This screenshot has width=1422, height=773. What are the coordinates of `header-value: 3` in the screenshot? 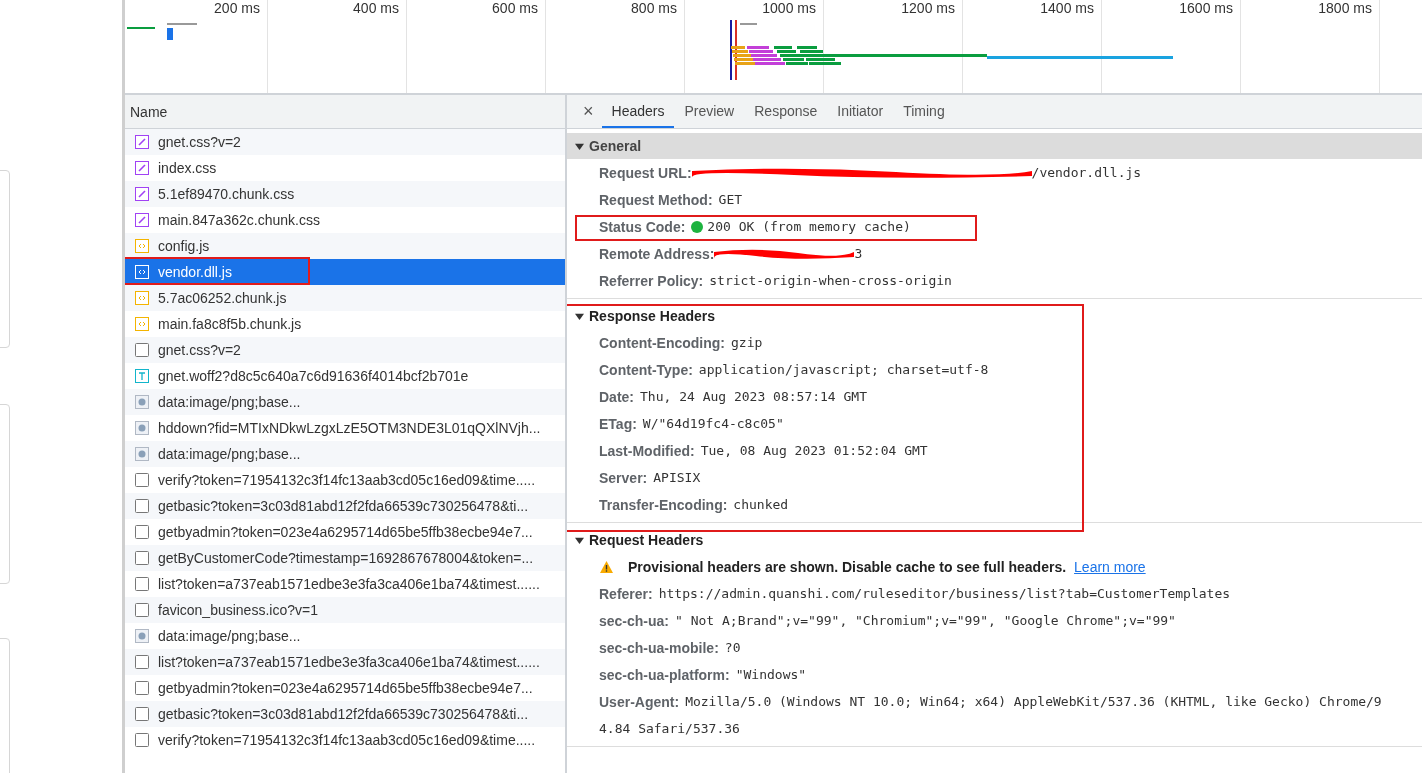 It's located at (858, 253).